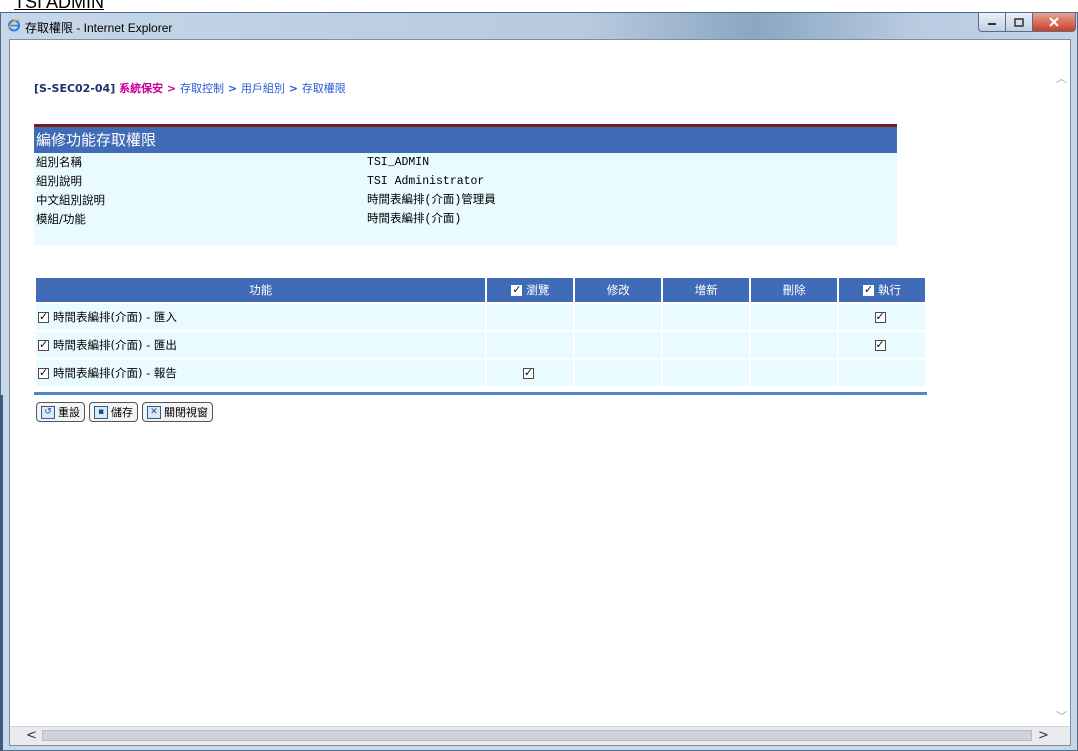 The height and width of the screenshot is (751, 1078). Describe the element at coordinates (115, 373) in the screenshot. I see `function-name: 時間表編排(介面) - 報告` at that location.